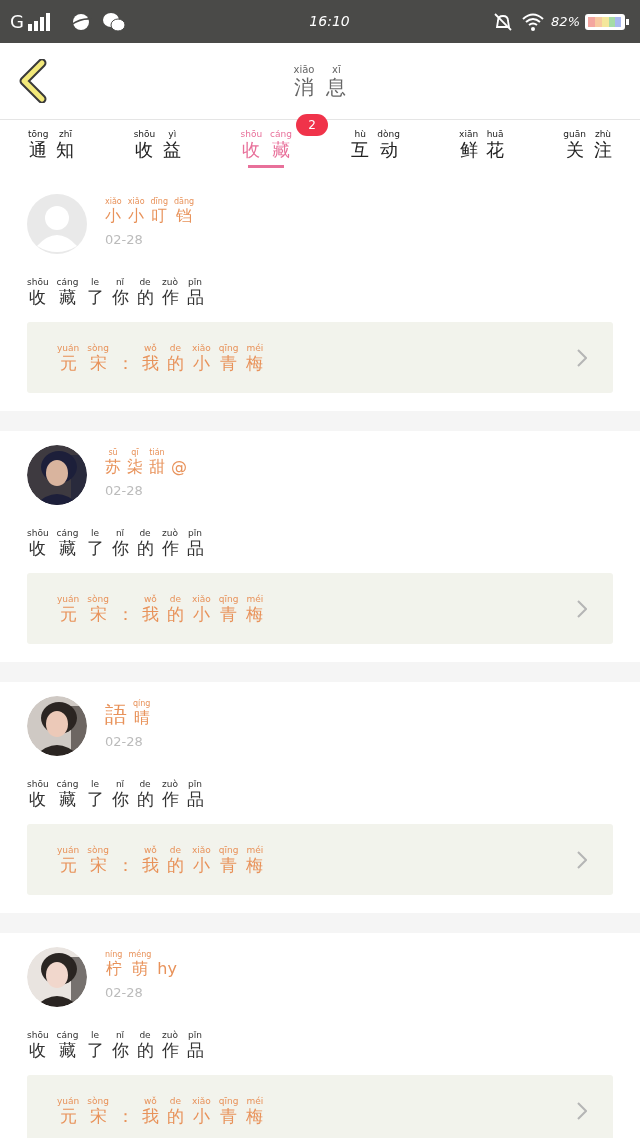  What do you see at coordinates (482, 144) in the screenshot?
I see `tab-label: xiān 鲜 huā 花` at bounding box center [482, 144].